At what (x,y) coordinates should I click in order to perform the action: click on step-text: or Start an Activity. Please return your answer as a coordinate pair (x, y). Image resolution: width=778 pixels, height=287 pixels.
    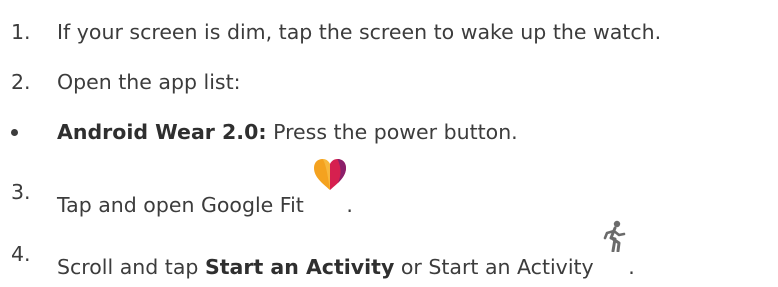
    Looking at the image, I should click on (497, 267).